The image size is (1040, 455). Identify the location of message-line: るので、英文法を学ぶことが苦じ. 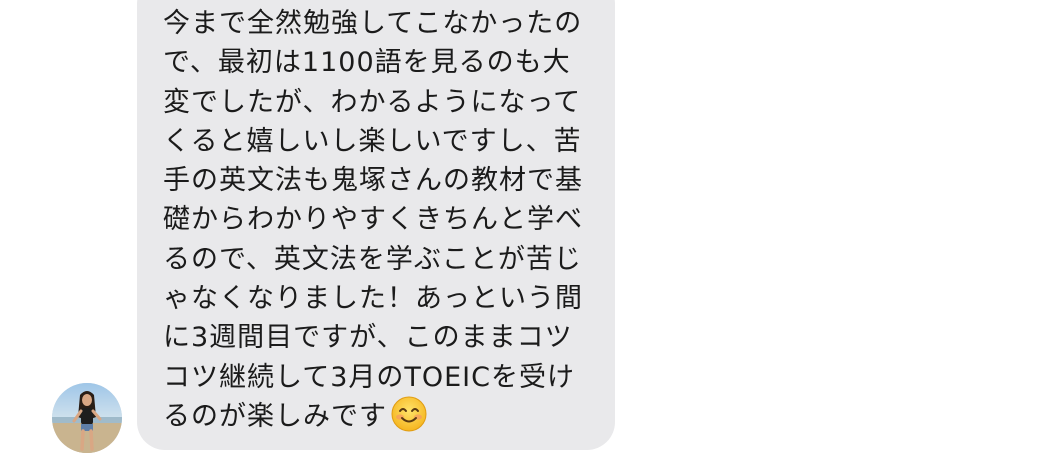
(372, 259).